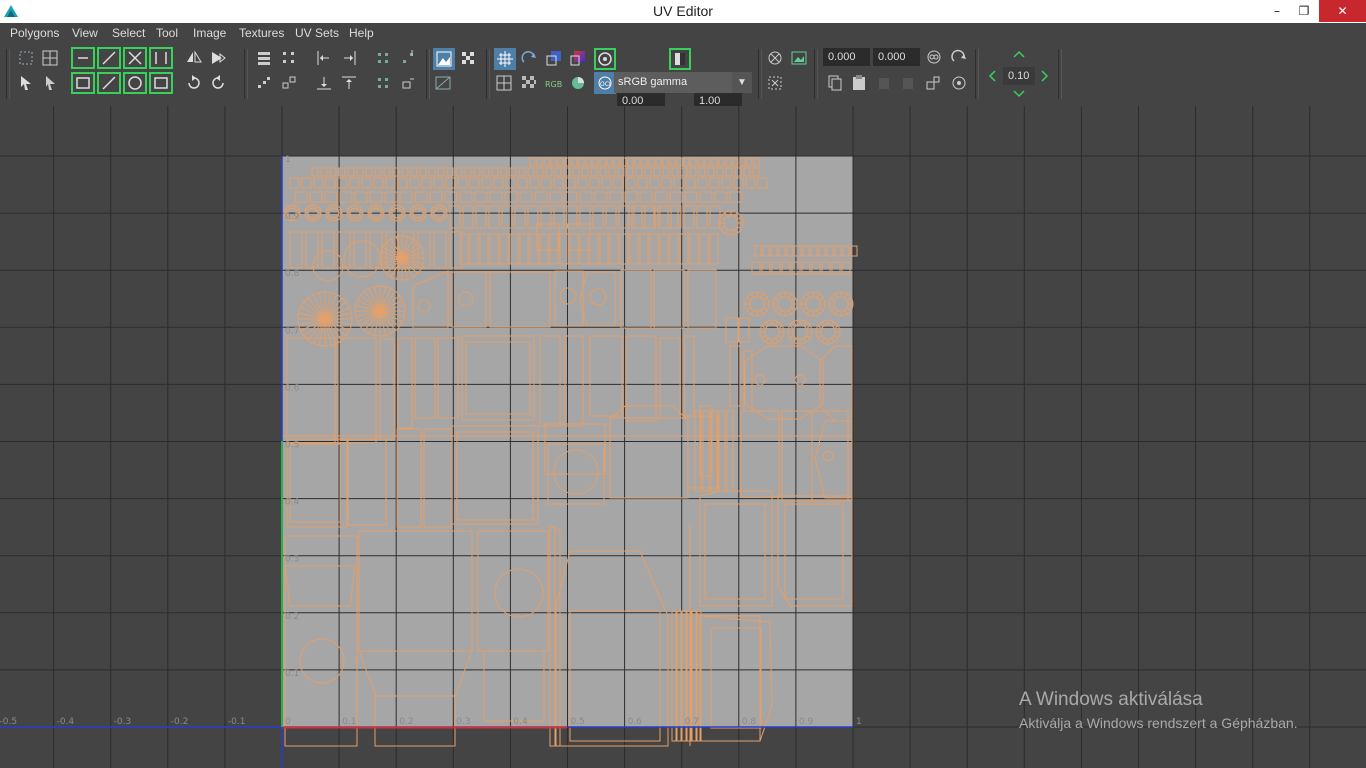 This screenshot has height=768, width=1366. What do you see at coordinates (846, 57) in the screenshot?
I see `u-coordinate-field: 0.000` at bounding box center [846, 57].